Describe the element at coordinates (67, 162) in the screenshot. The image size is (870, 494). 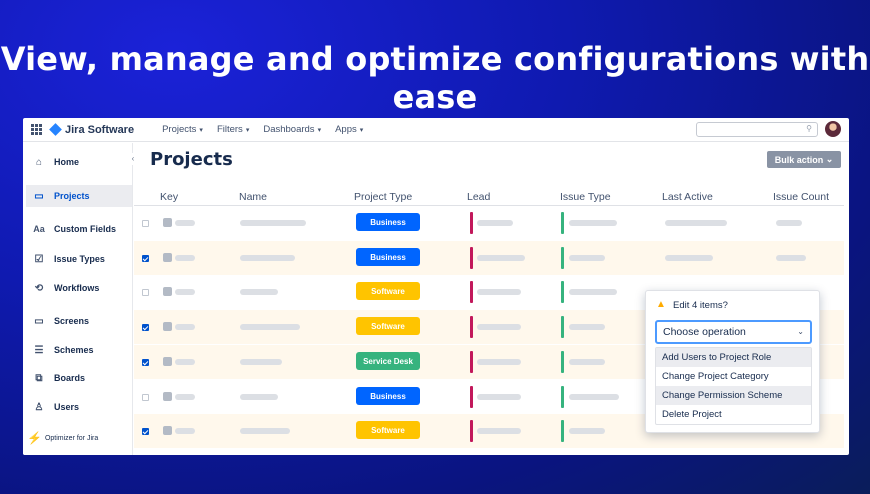
I see `sidebar-item-label: Home` at that location.